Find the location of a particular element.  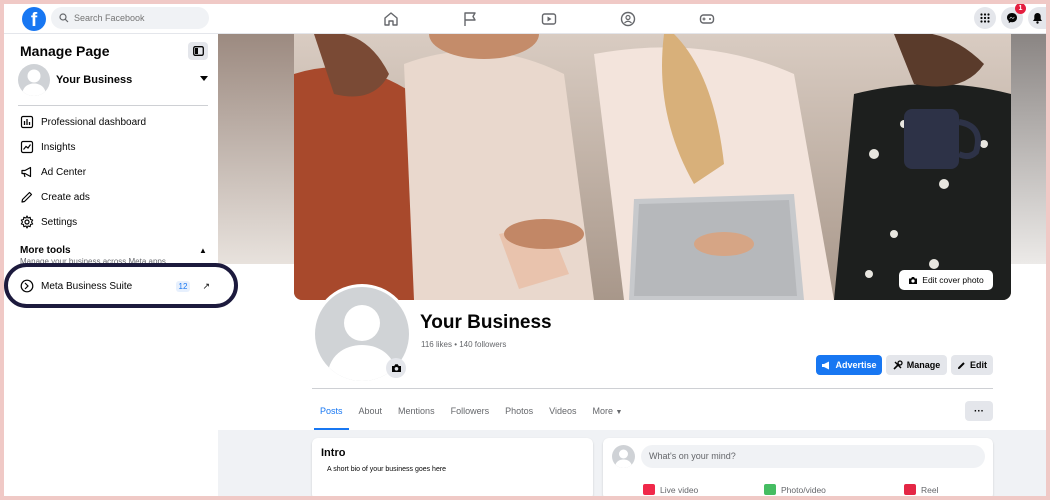

sidebar-item-ad-center: Ad Center is located at coordinates (53, 172).